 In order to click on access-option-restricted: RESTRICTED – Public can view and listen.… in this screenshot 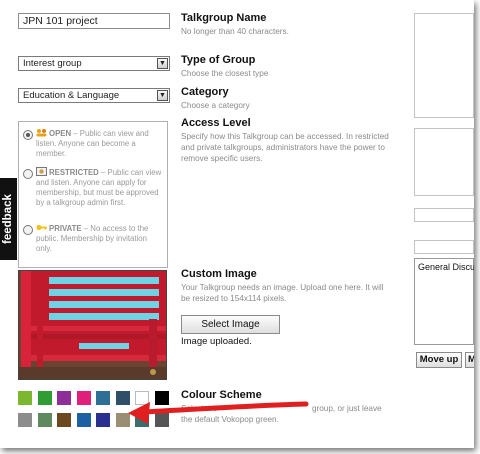, I will do `click(93, 187)`.